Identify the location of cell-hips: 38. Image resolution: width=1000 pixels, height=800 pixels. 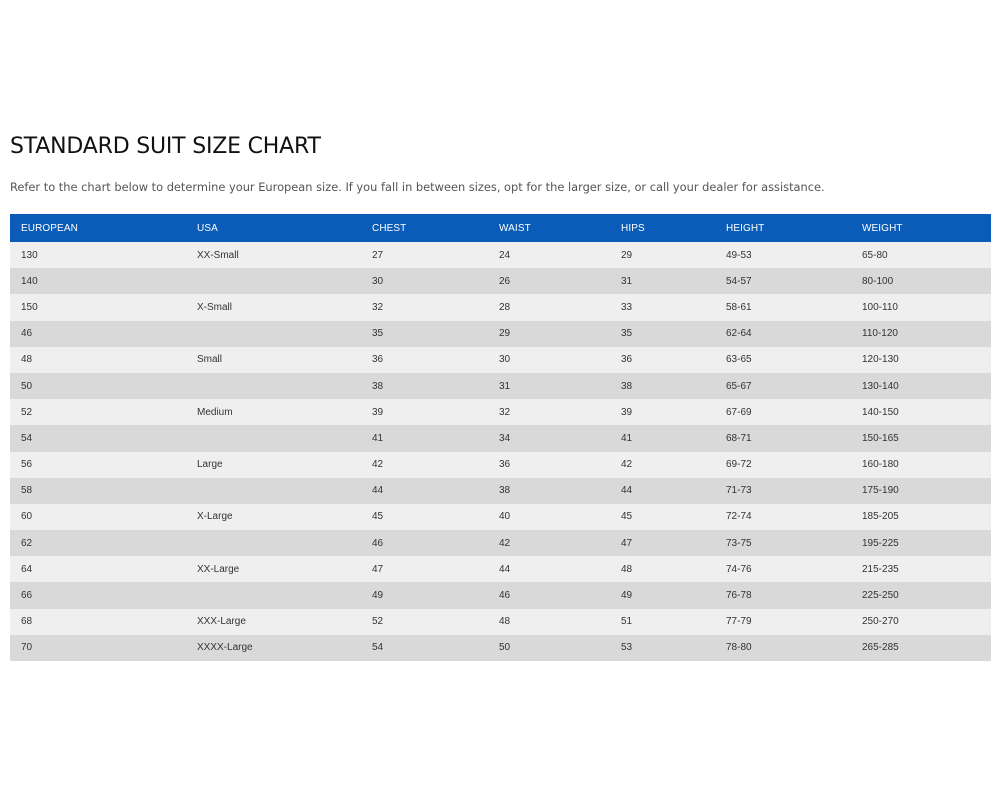
(627, 386).